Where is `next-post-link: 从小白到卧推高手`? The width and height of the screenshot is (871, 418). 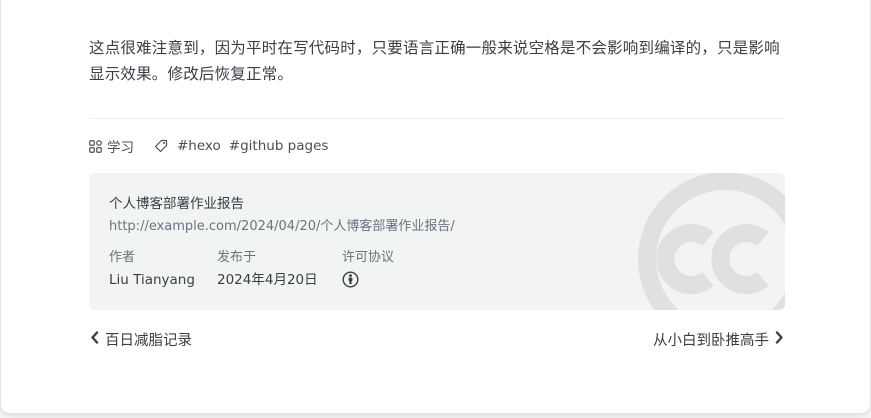 next-post-link: 从小白到卧推高手 is located at coordinates (718, 339).